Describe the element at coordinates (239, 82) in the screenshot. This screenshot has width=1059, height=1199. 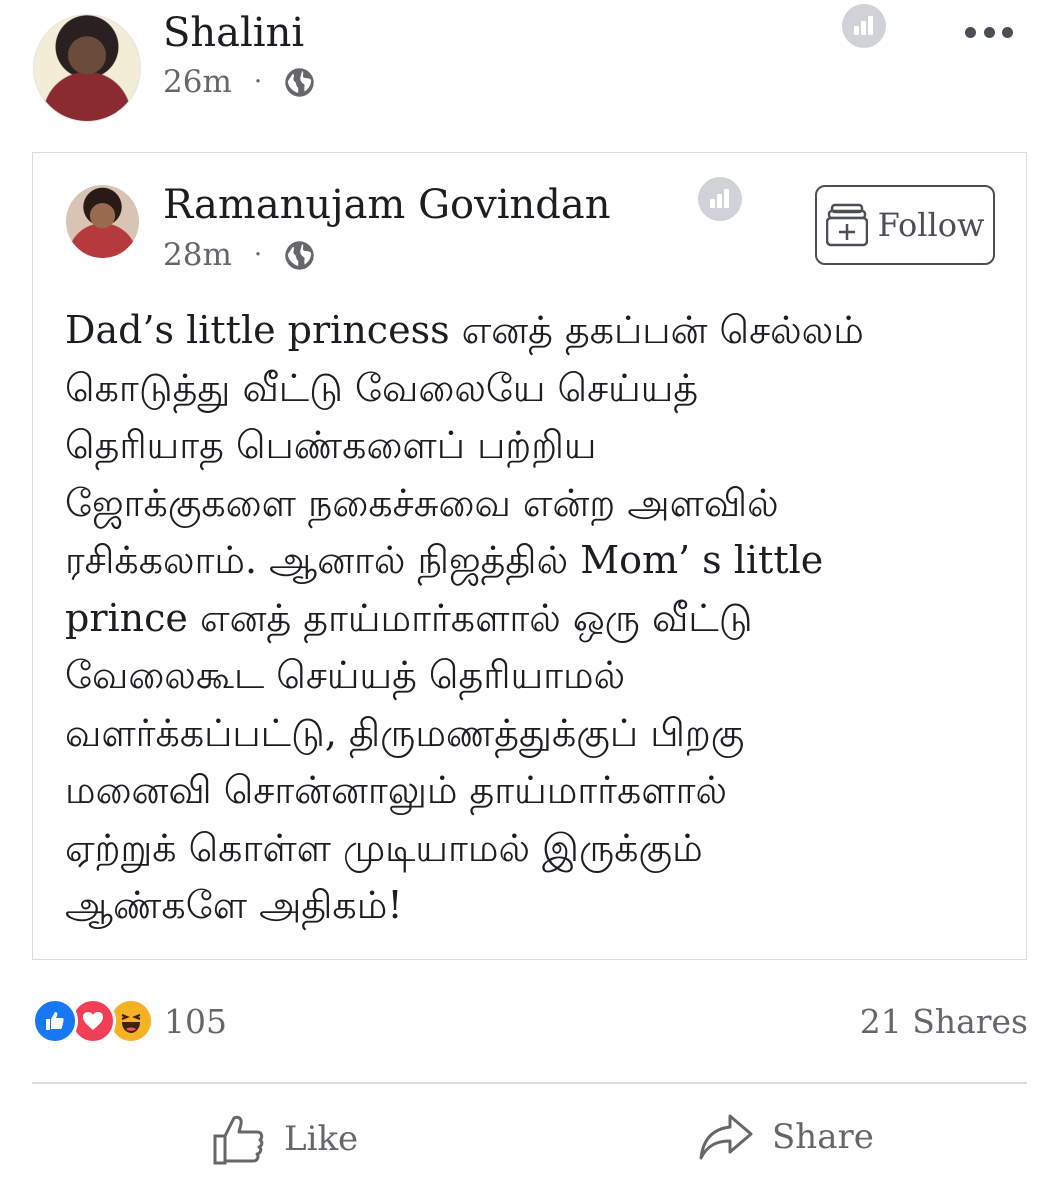
I see `post-meta: 26m ·` at that location.